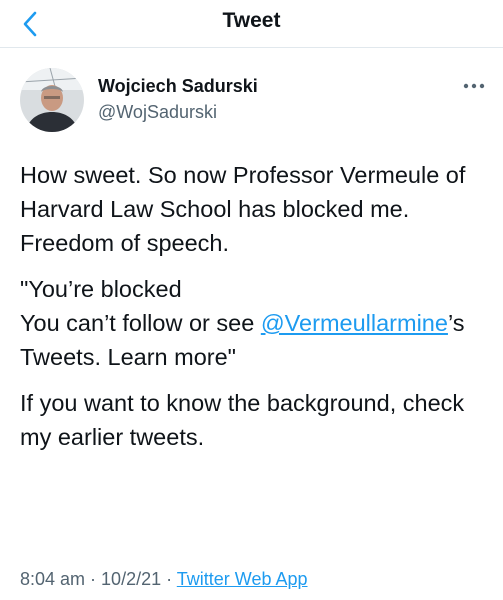  I want to click on avatar, so click(52, 100).